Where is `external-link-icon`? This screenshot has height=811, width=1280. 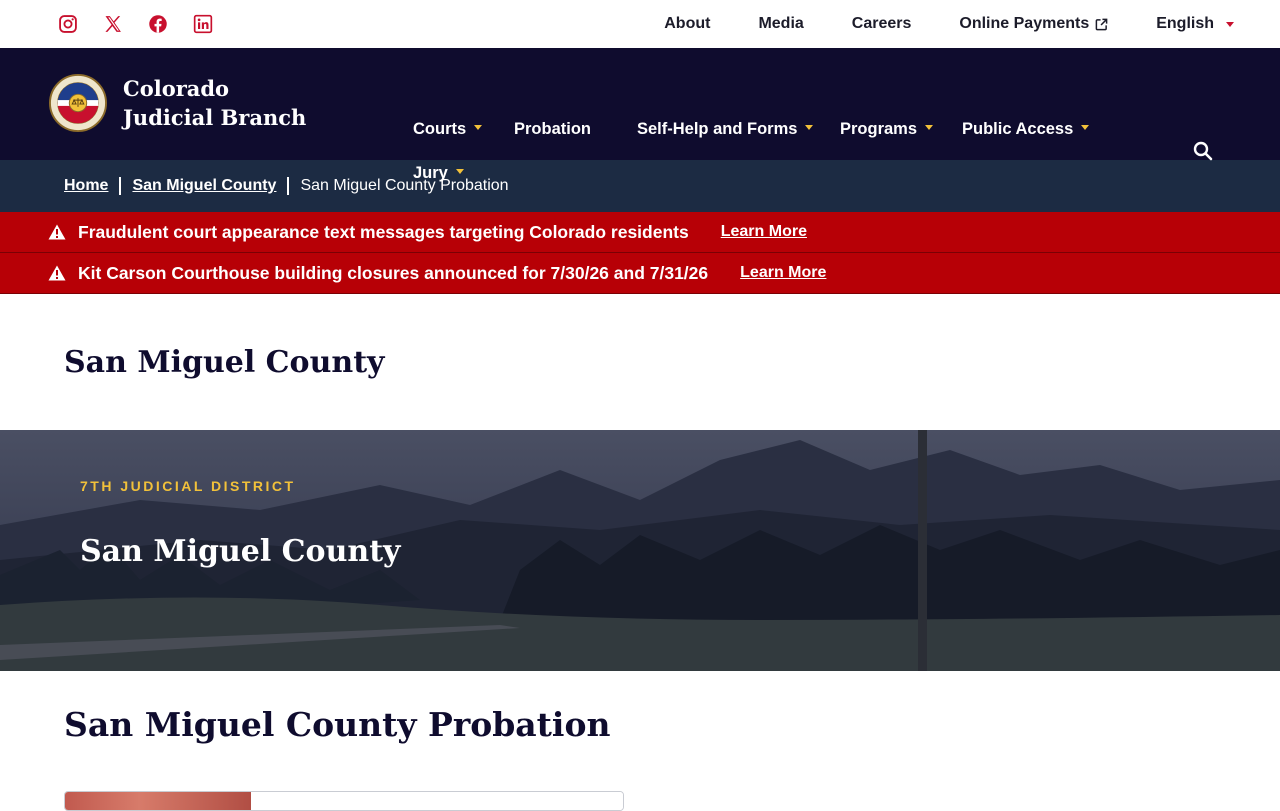
external-link-icon is located at coordinates (1101, 24).